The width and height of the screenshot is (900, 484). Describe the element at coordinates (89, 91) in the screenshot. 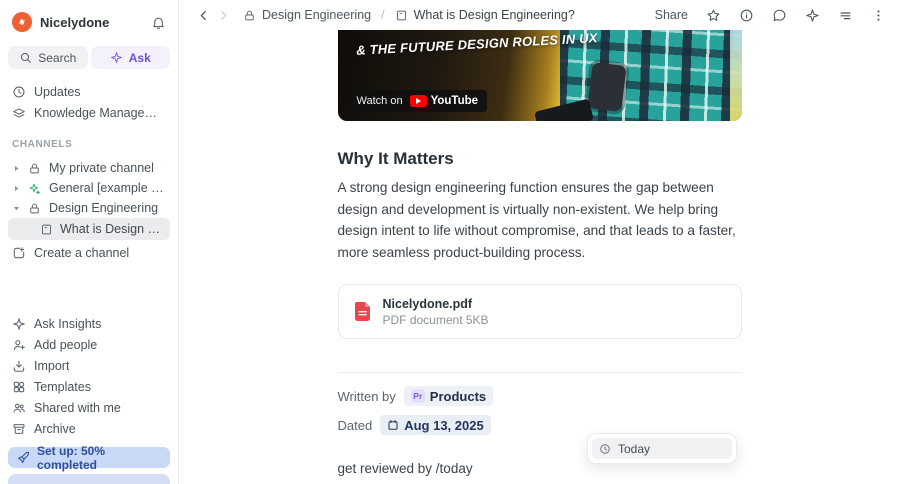

I see `sidebar-item-updates: Updates` at that location.